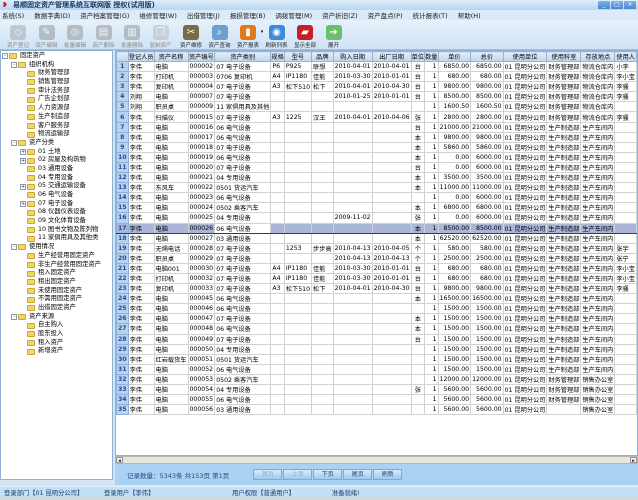 The height and width of the screenshot is (500, 638). I want to click on cell-13: 62520.00, so click(487, 238).